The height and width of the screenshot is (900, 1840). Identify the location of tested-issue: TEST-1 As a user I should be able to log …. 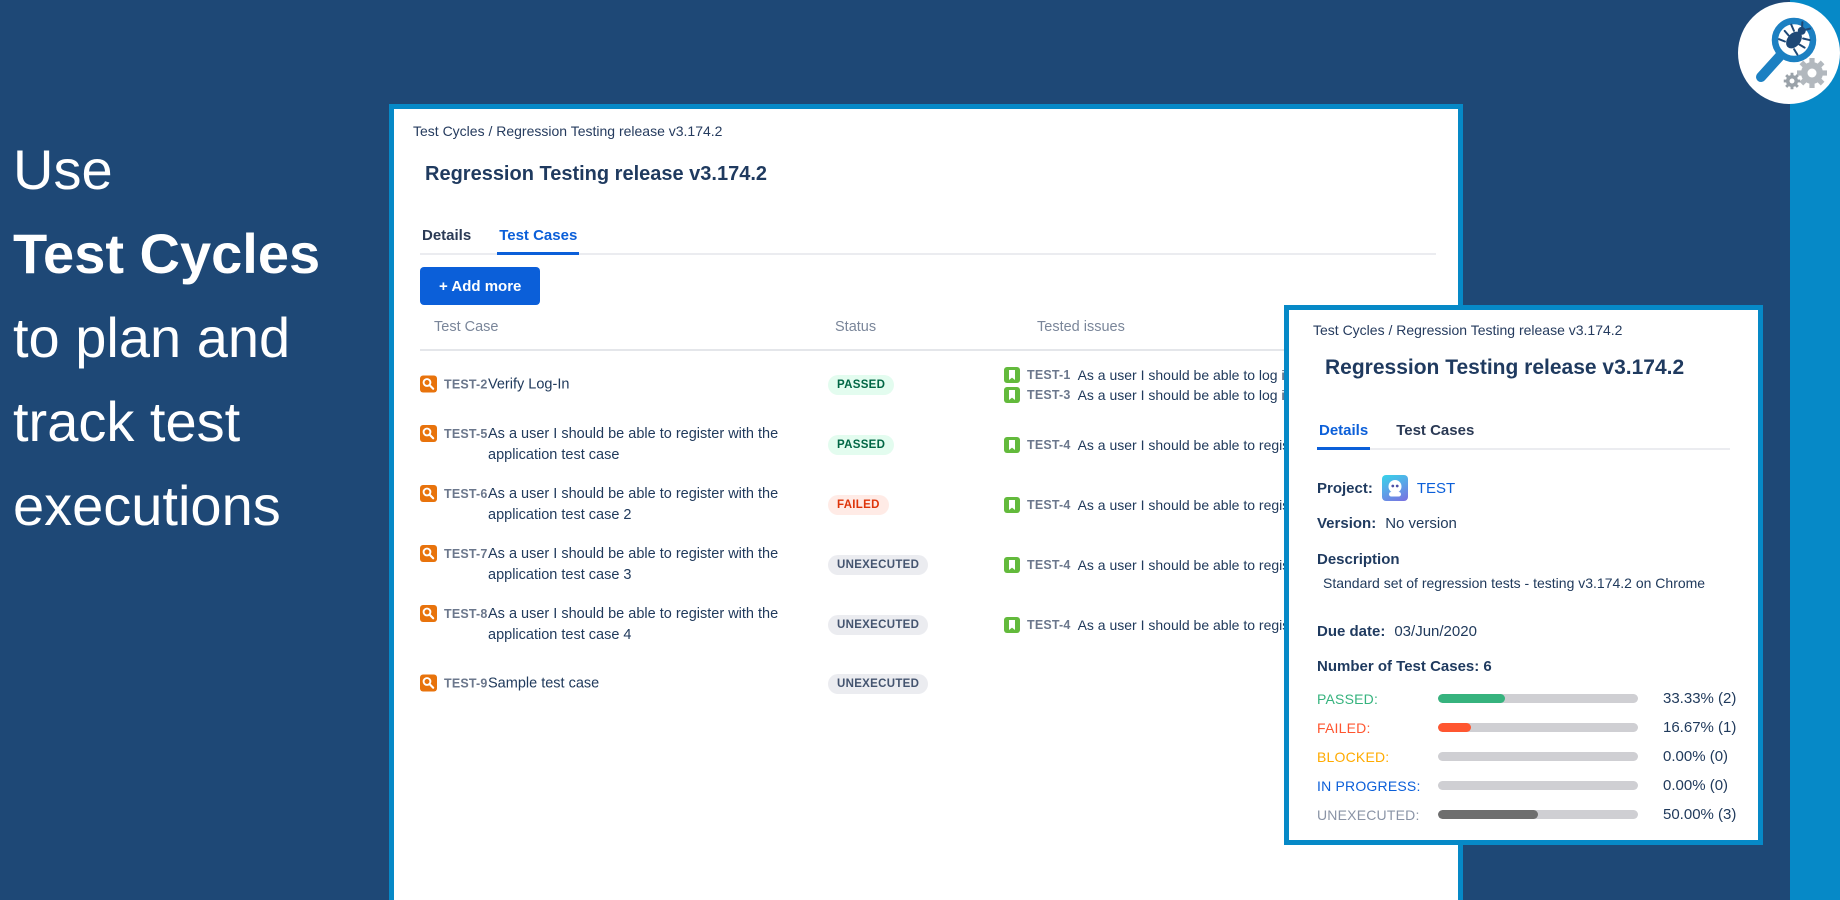
(1148, 375).